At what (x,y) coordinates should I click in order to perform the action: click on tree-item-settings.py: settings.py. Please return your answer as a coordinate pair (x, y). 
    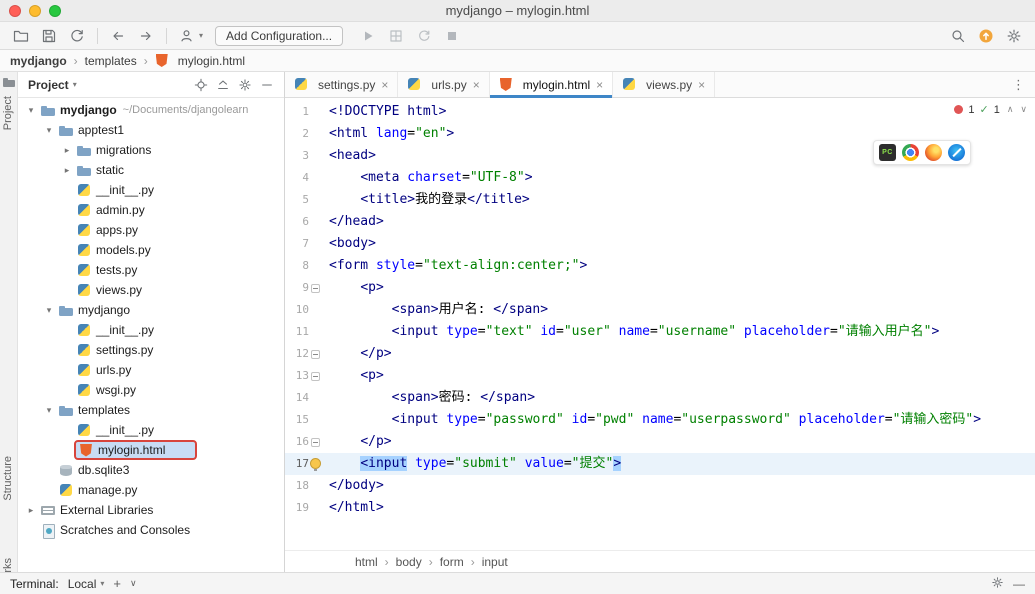
    Looking at the image, I should click on (151, 350).